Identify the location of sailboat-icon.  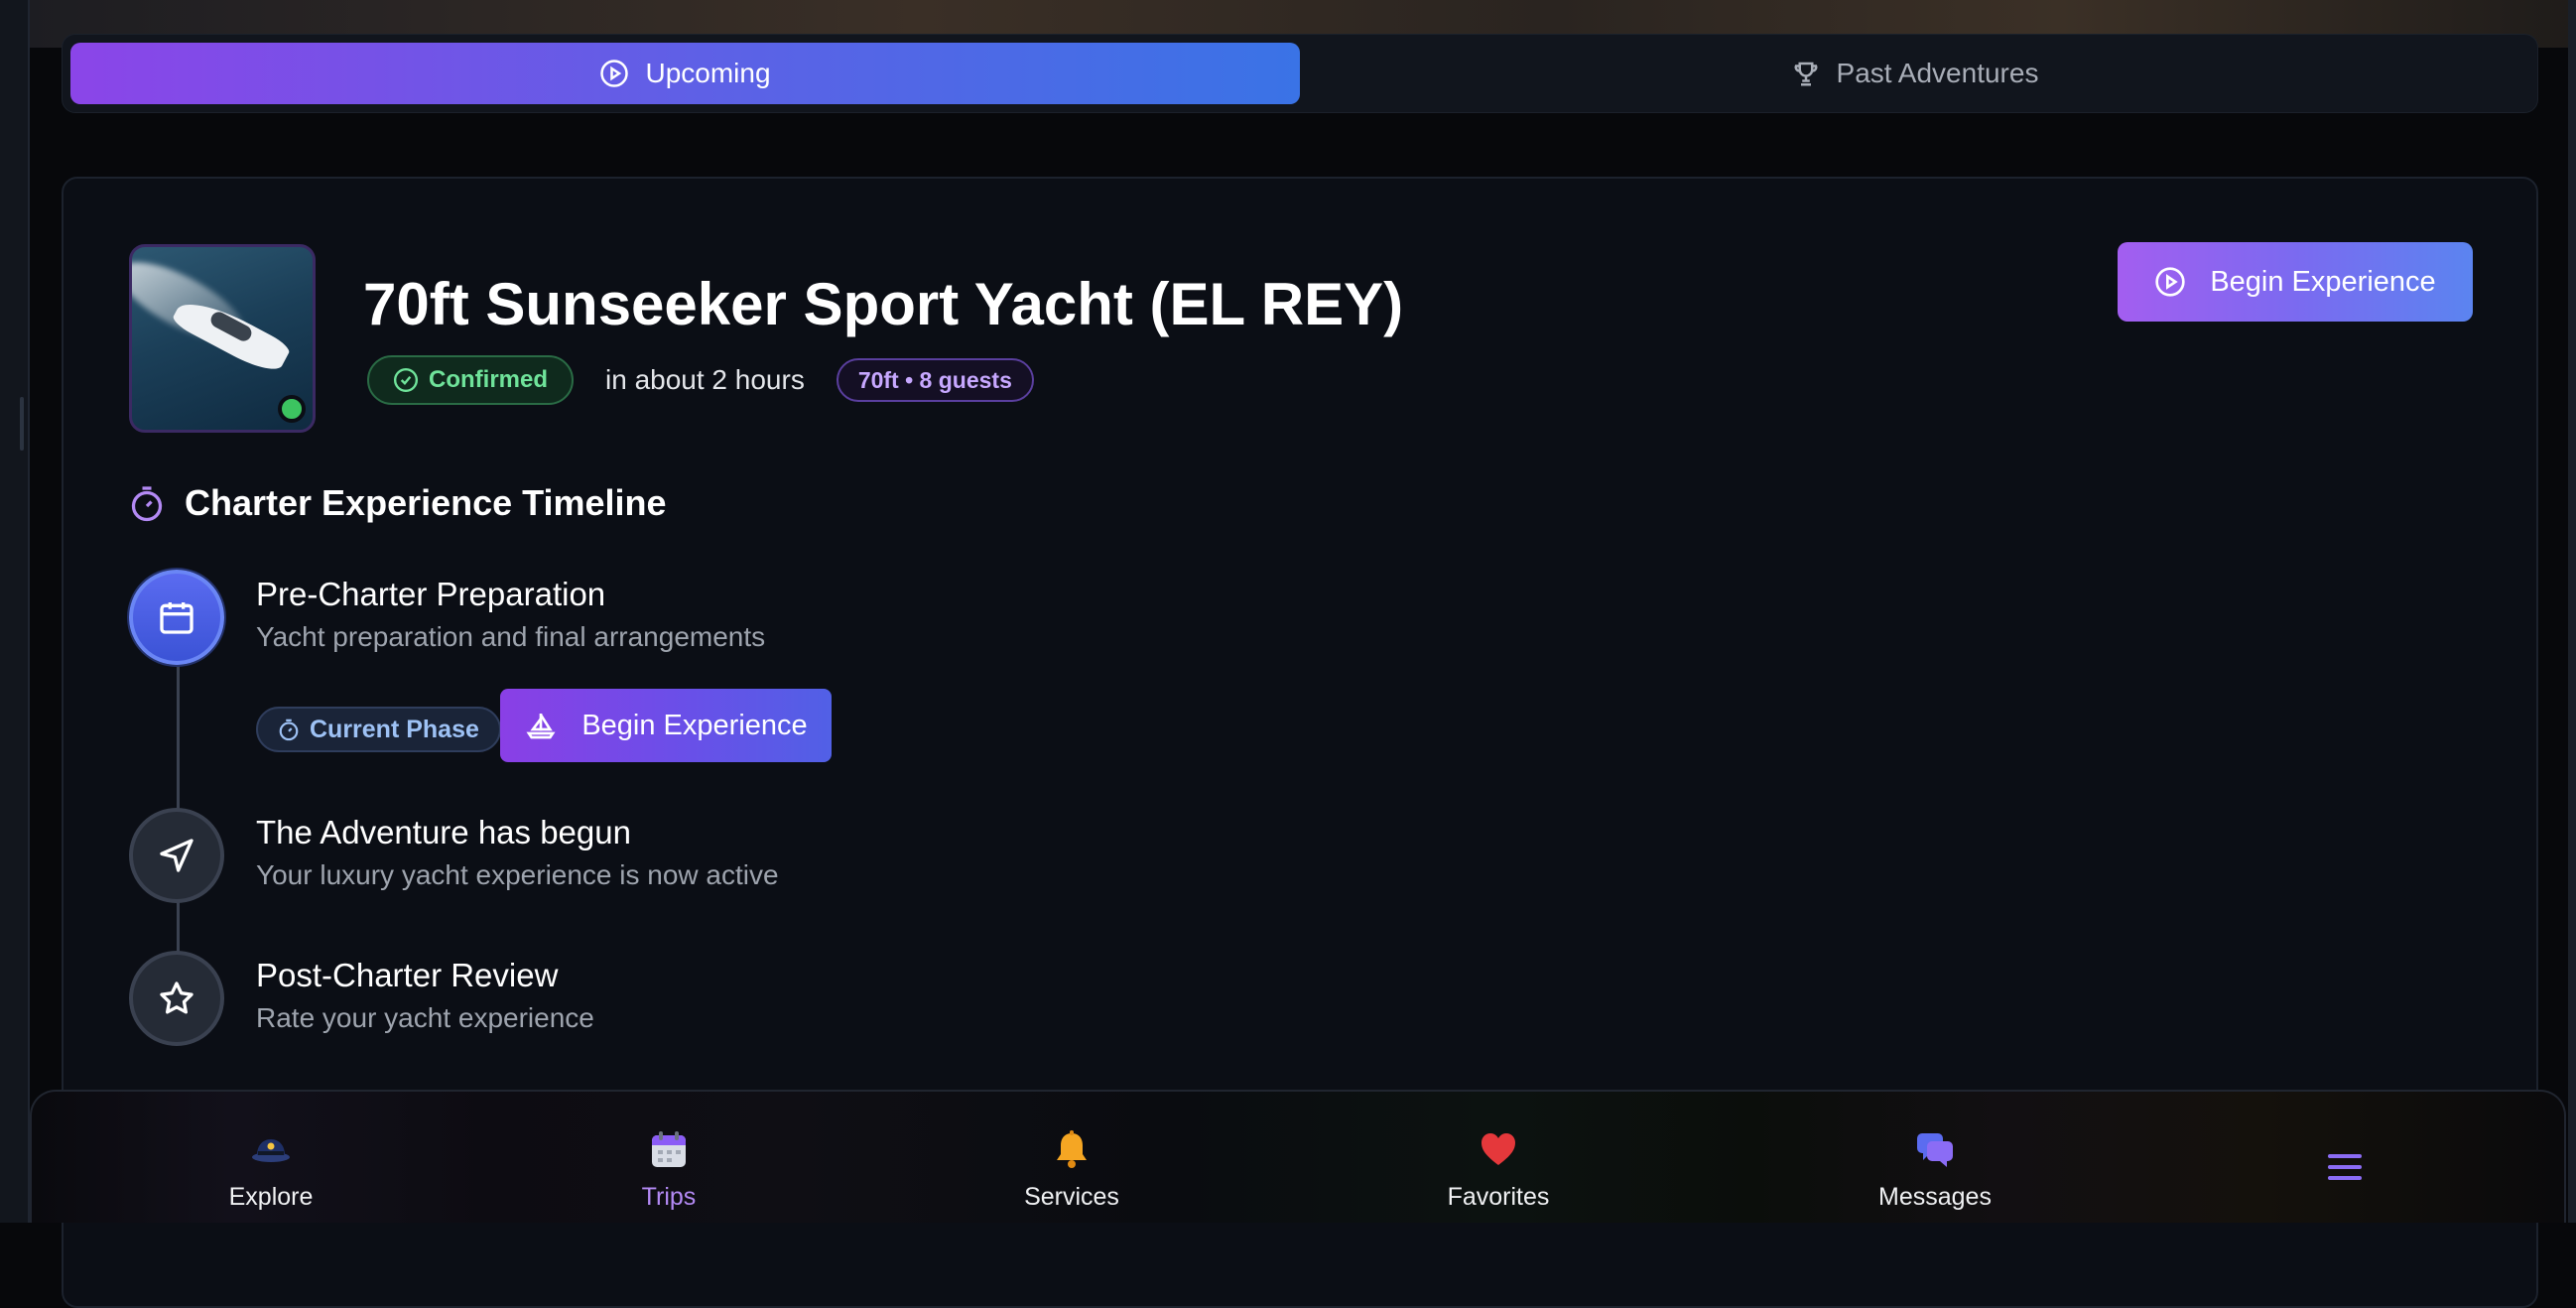
(541, 726).